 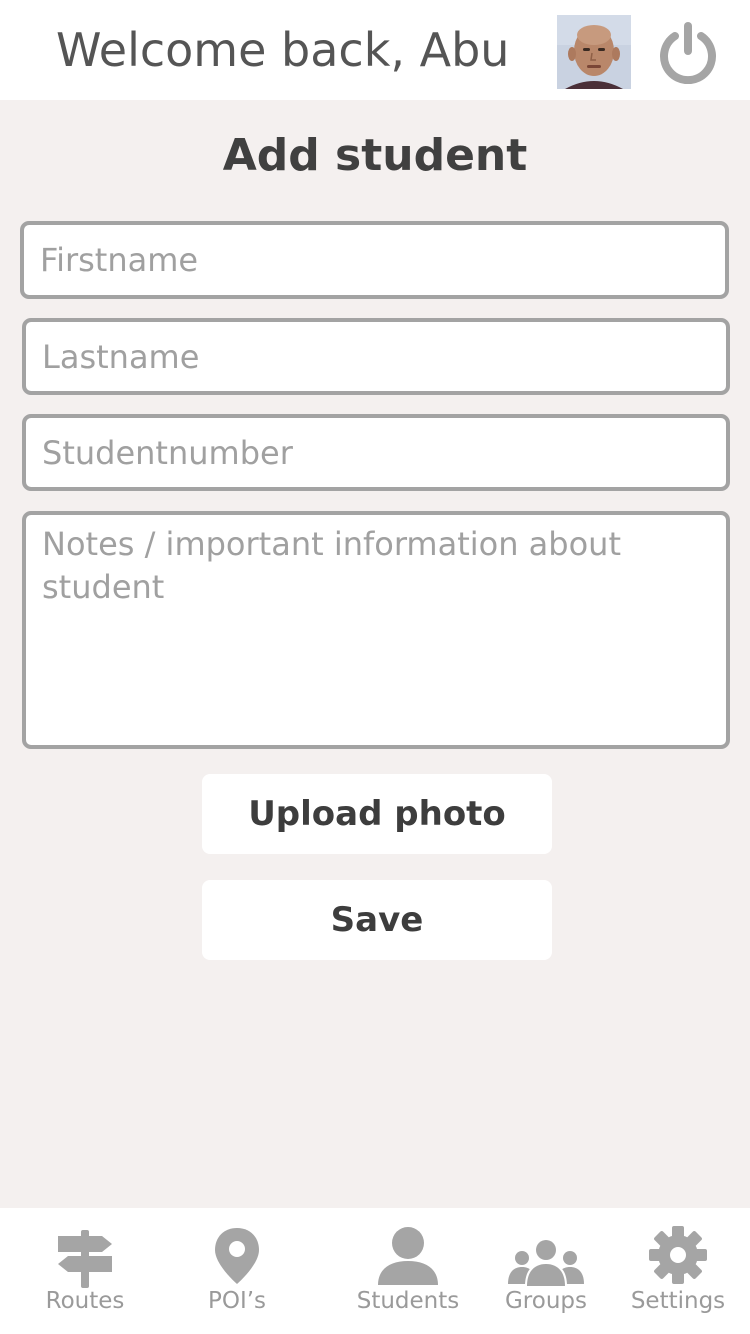 I want to click on upload-photo-button: Upload photo, so click(x=377, y=814).